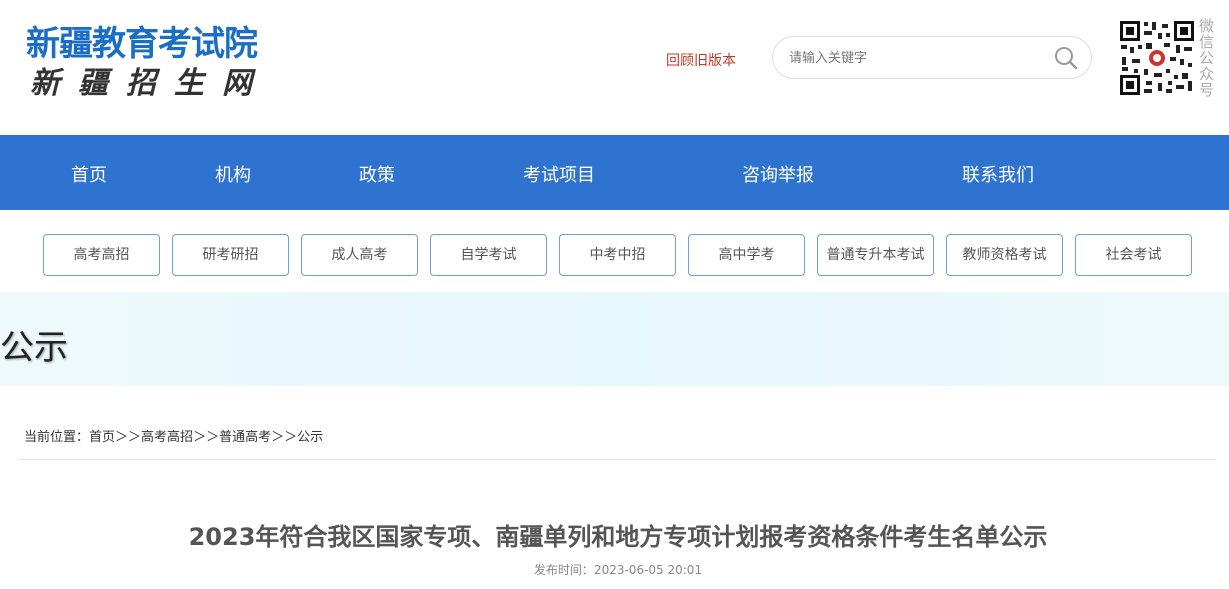 The height and width of the screenshot is (589, 1229). Describe the element at coordinates (101, 255) in the screenshot. I see `category-button-gaokao: 高考高招` at that location.